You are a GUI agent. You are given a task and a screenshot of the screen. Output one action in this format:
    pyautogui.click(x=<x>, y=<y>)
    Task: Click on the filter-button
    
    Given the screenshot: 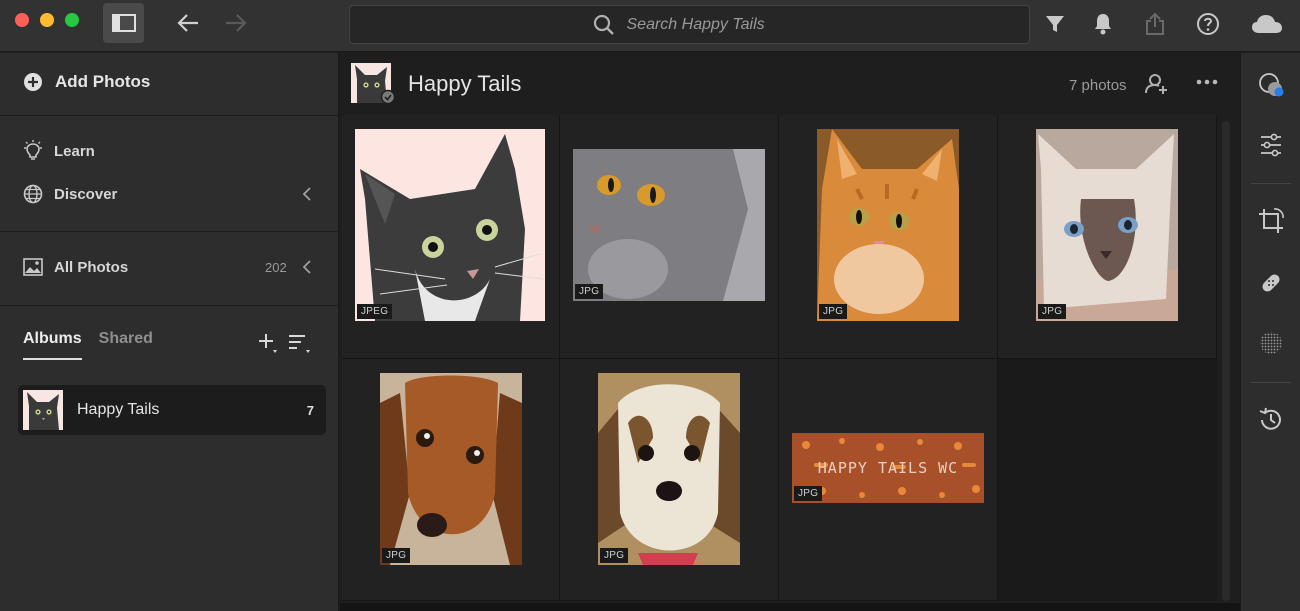 What is the action you would take?
    pyautogui.click(x=1055, y=24)
    